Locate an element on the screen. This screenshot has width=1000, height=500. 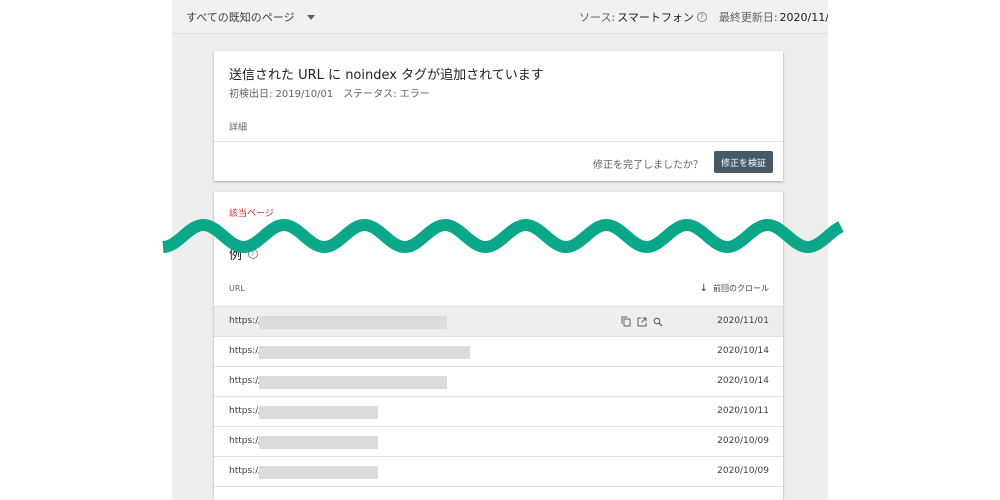
page-filter-label: すべての既知のページ is located at coordinates (240, 17).